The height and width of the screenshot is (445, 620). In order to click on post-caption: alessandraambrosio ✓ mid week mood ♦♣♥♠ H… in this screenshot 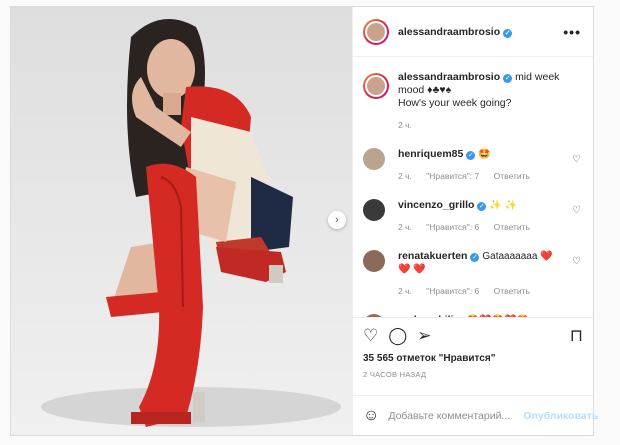, I will do `click(472, 101)`.